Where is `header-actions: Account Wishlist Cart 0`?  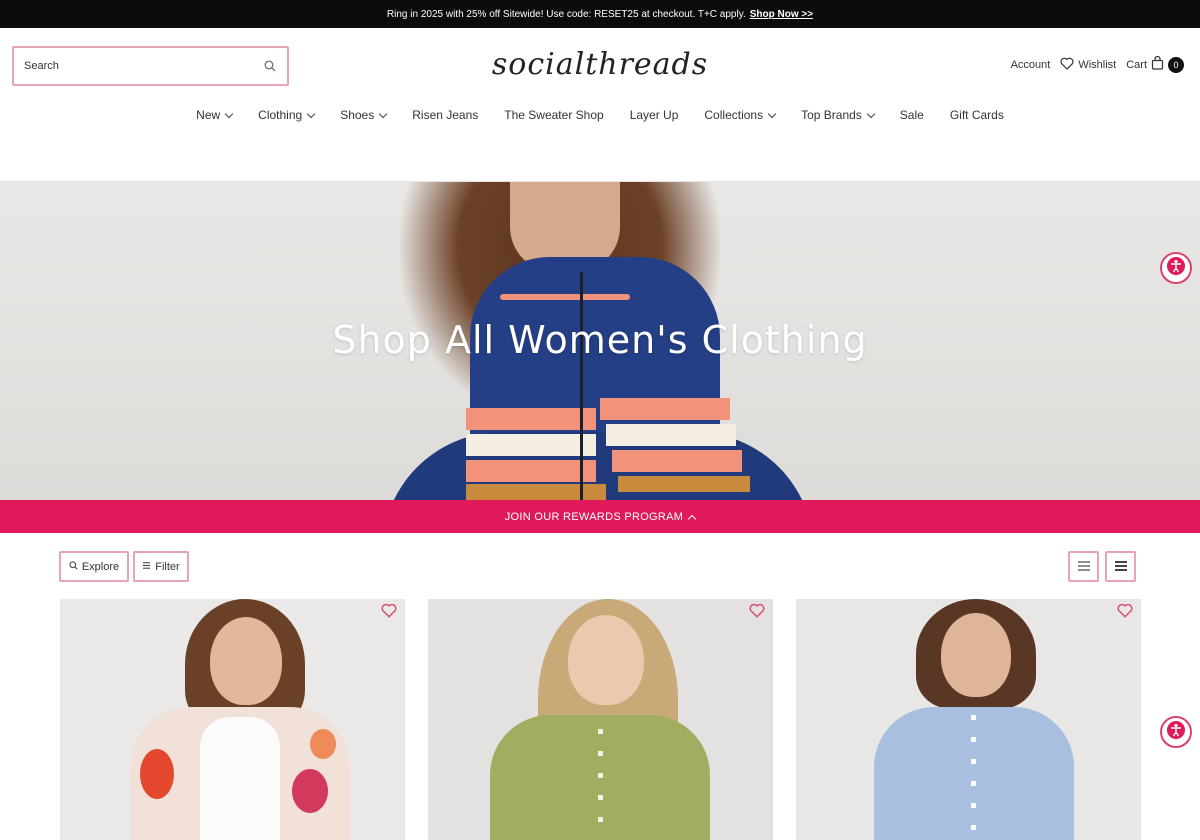 header-actions: Account Wishlist Cart 0 is located at coordinates (1097, 64).